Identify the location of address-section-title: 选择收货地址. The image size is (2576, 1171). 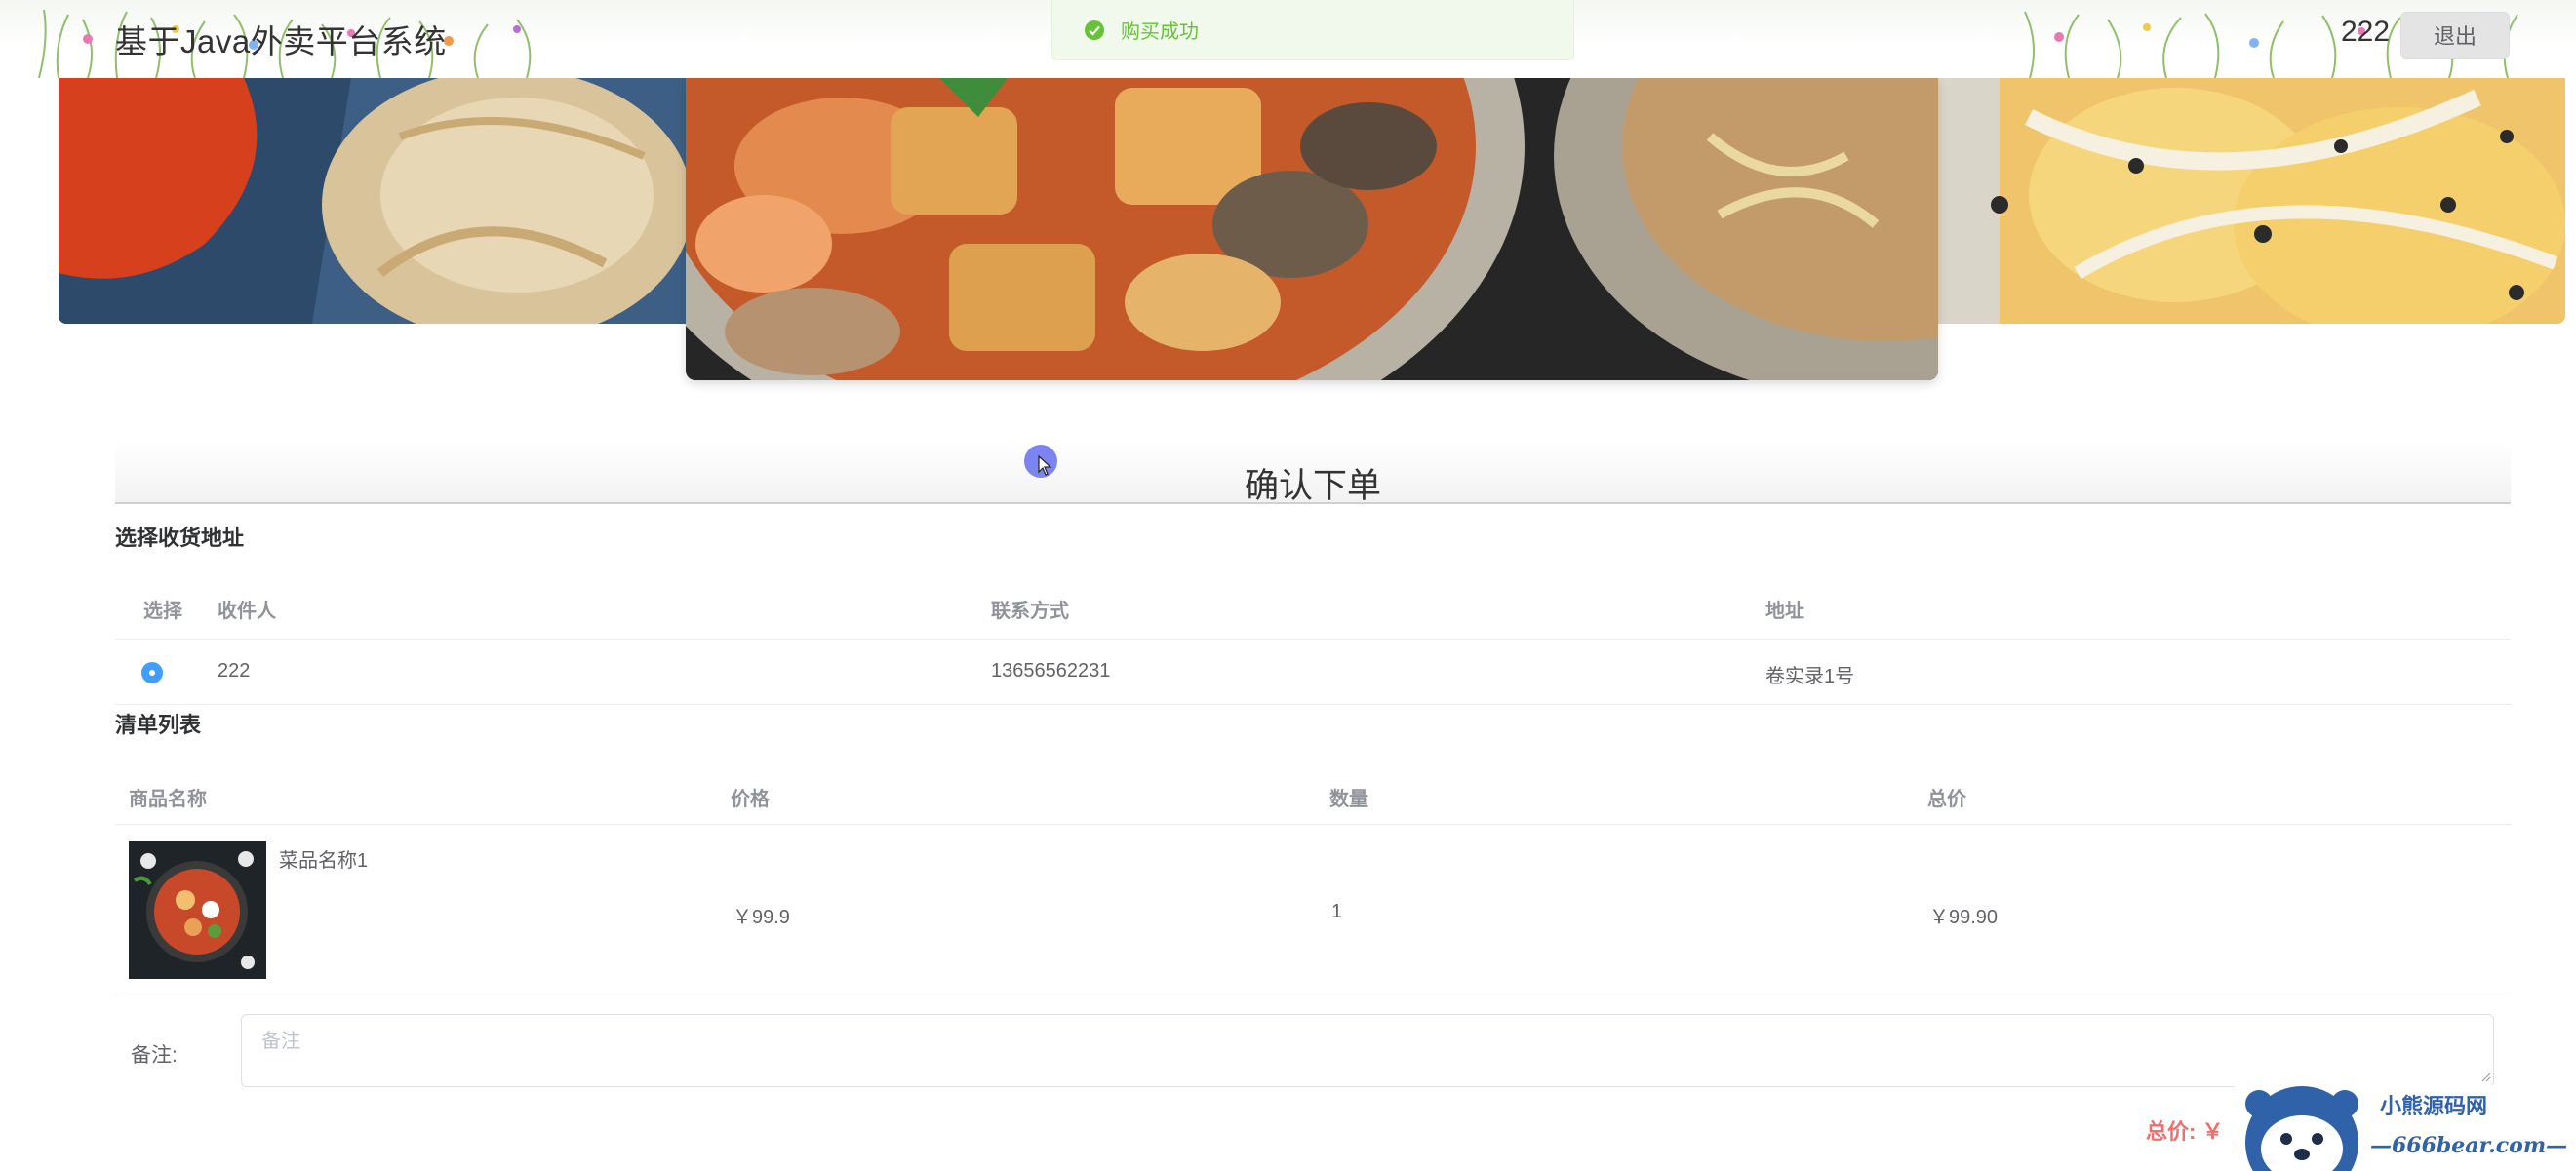
(180, 538).